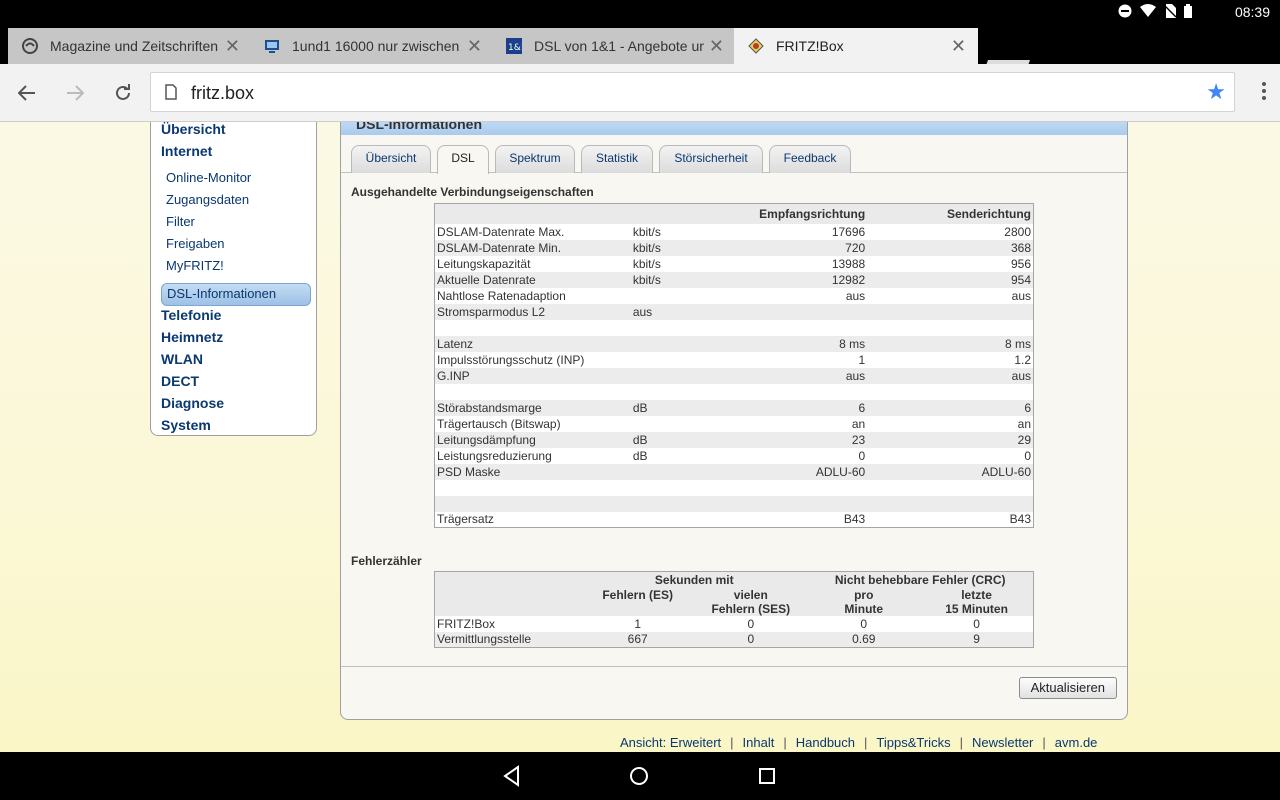 Image resolution: width=1280 pixels, height=800 pixels. Describe the element at coordinates (514, 46) in the screenshot. I see `1und1-favicon-icon: 1&1` at that location.